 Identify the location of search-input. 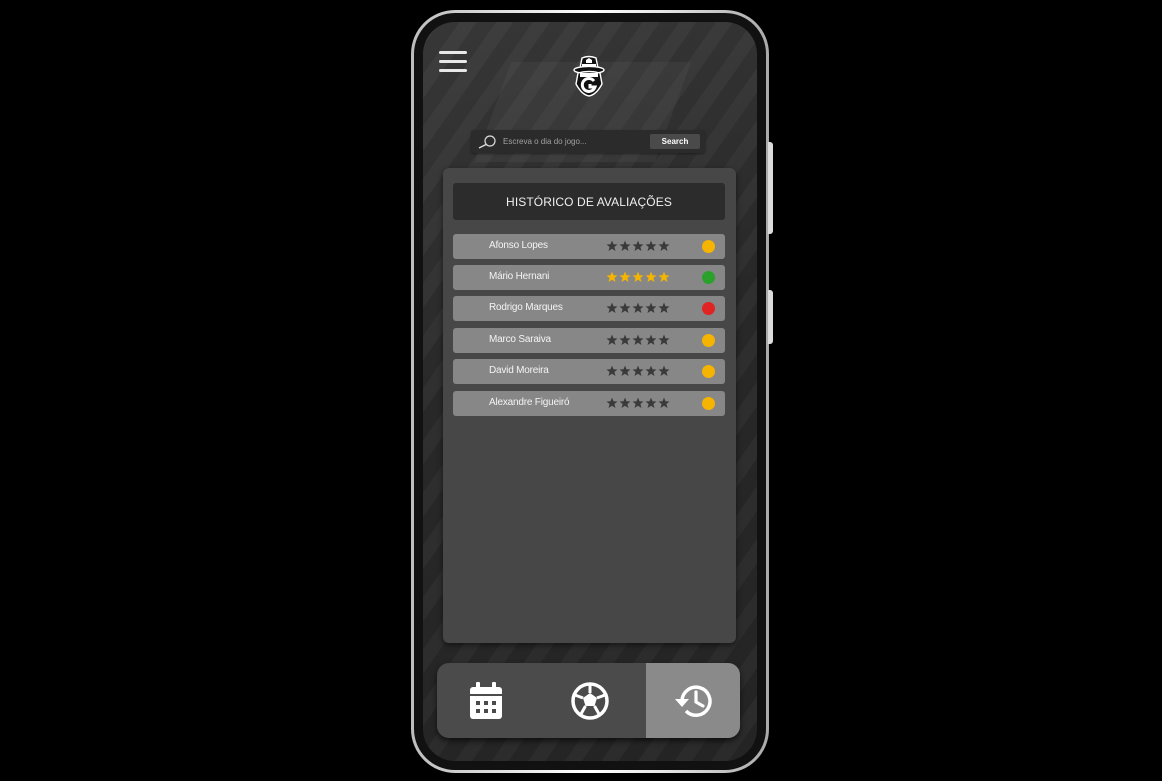
(574, 141).